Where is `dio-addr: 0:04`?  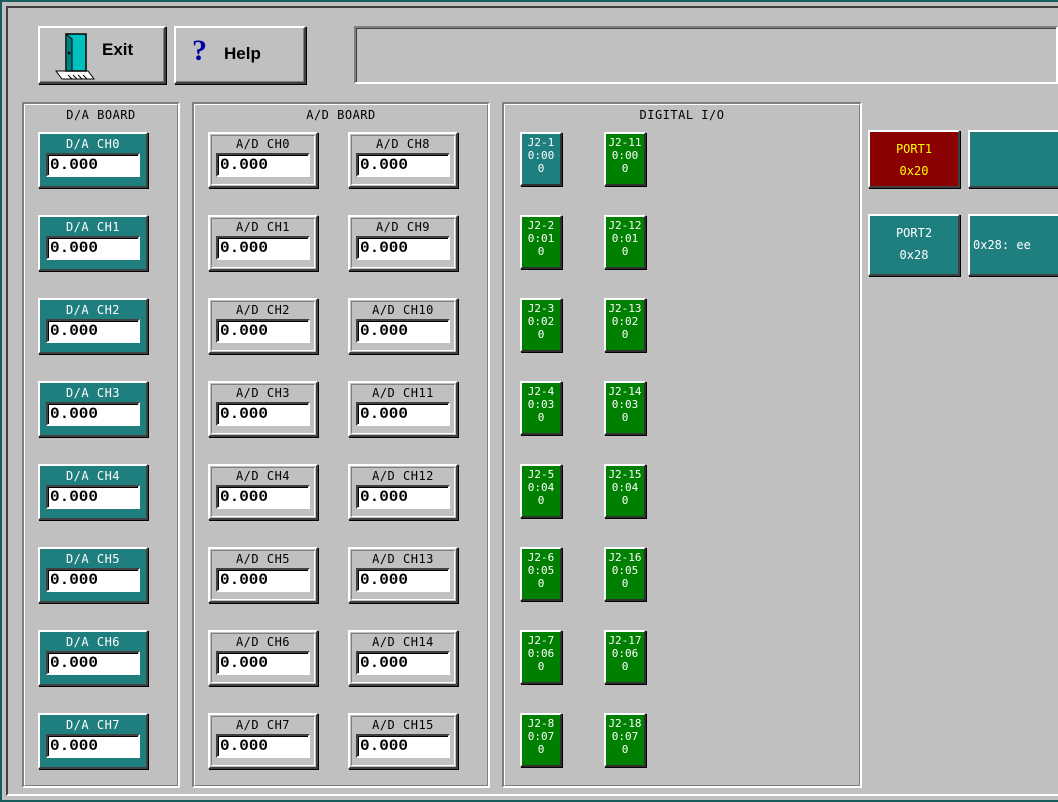 dio-addr: 0:04 is located at coordinates (541, 487).